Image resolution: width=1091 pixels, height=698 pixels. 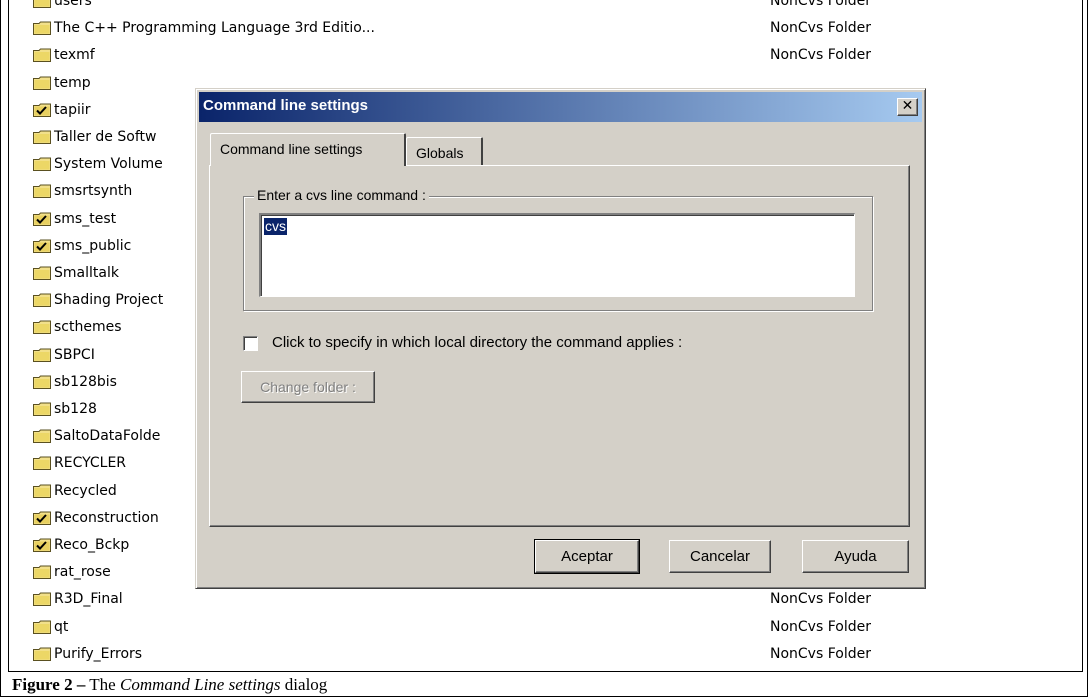 I want to click on cvs-command-value: cvs, so click(x=275, y=226).